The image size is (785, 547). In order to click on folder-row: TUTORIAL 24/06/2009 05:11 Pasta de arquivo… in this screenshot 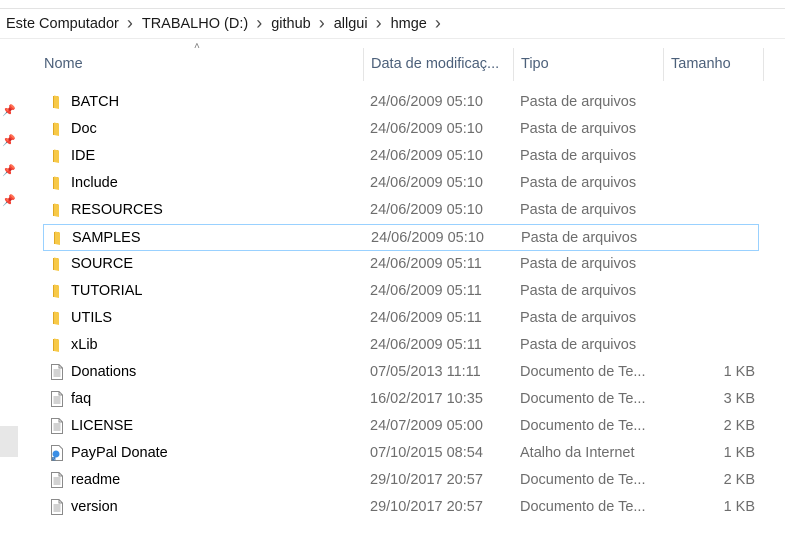, I will do `click(401, 291)`.